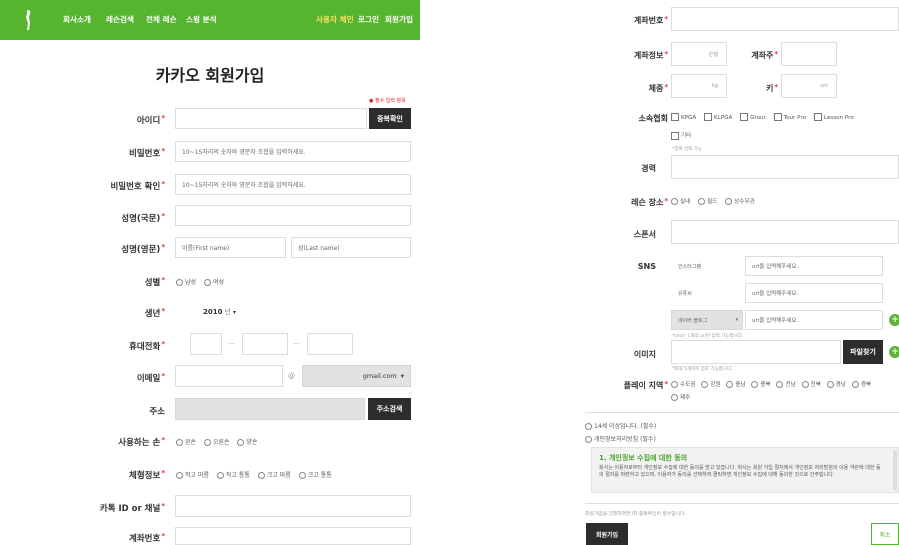 The image size is (899, 545). Describe the element at coordinates (271, 118) in the screenshot. I see `id-input` at that location.